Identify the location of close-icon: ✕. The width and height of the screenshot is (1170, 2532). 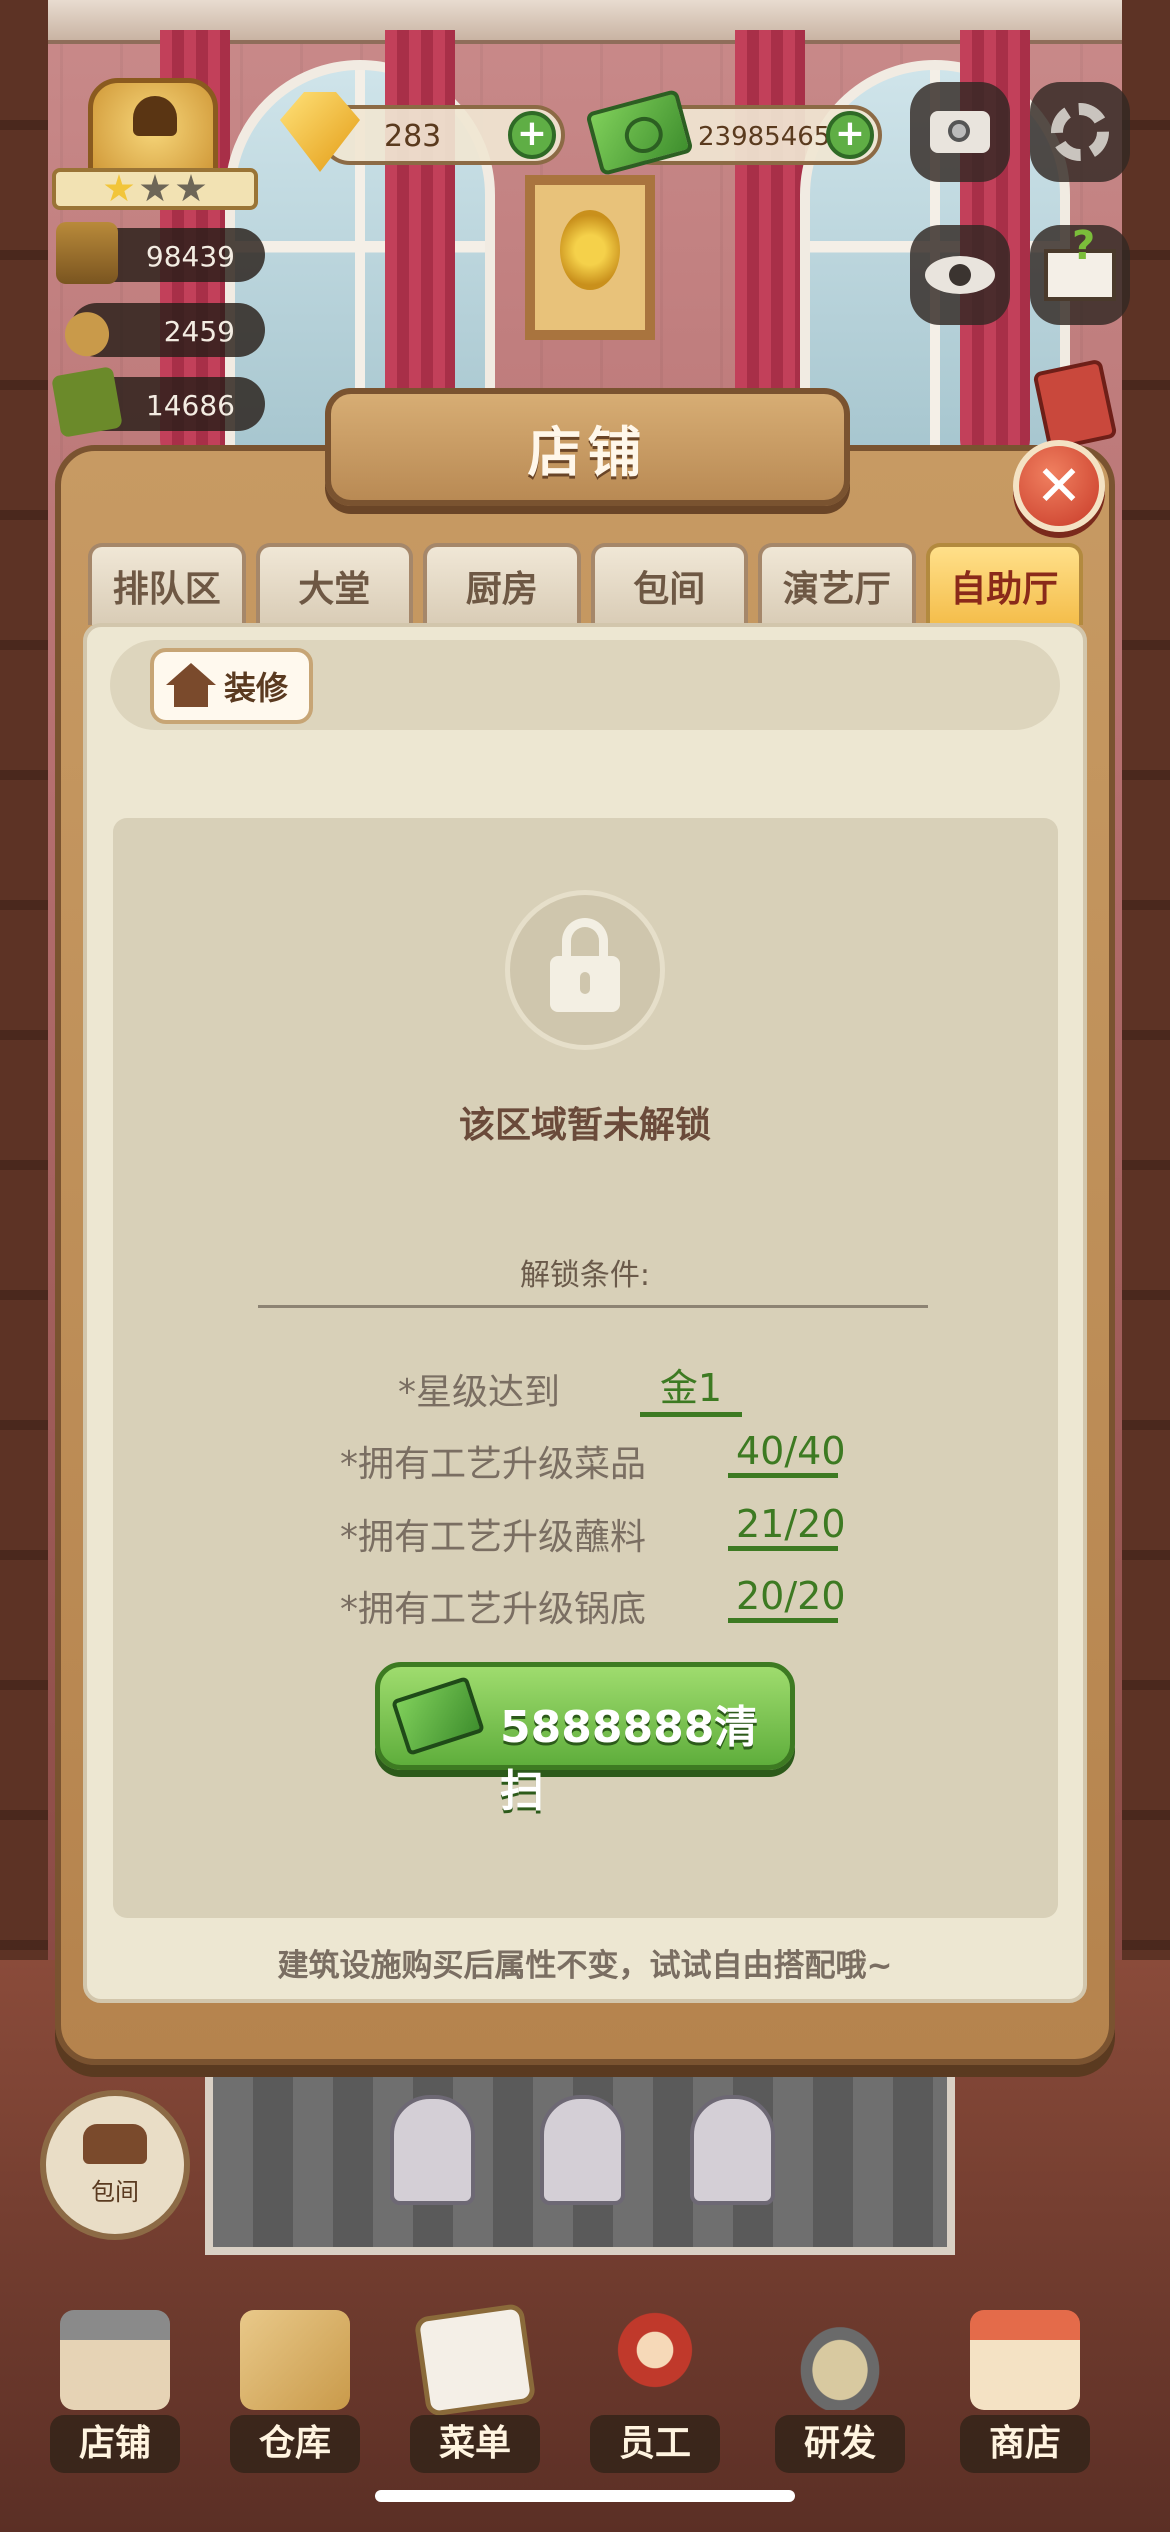
(1059, 486).